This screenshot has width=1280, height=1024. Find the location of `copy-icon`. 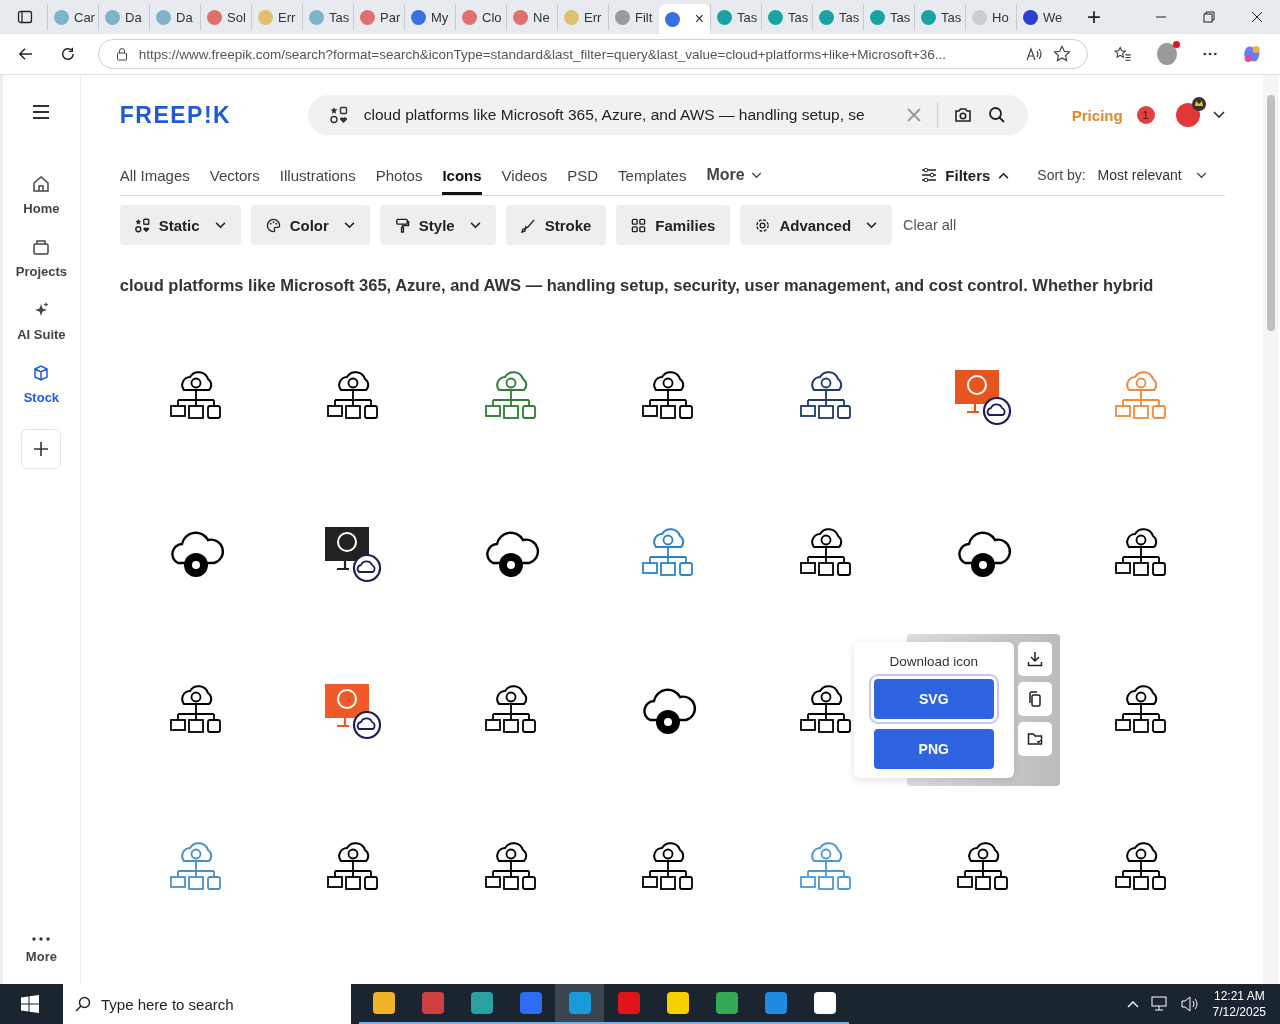

copy-icon is located at coordinates (1034, 699).